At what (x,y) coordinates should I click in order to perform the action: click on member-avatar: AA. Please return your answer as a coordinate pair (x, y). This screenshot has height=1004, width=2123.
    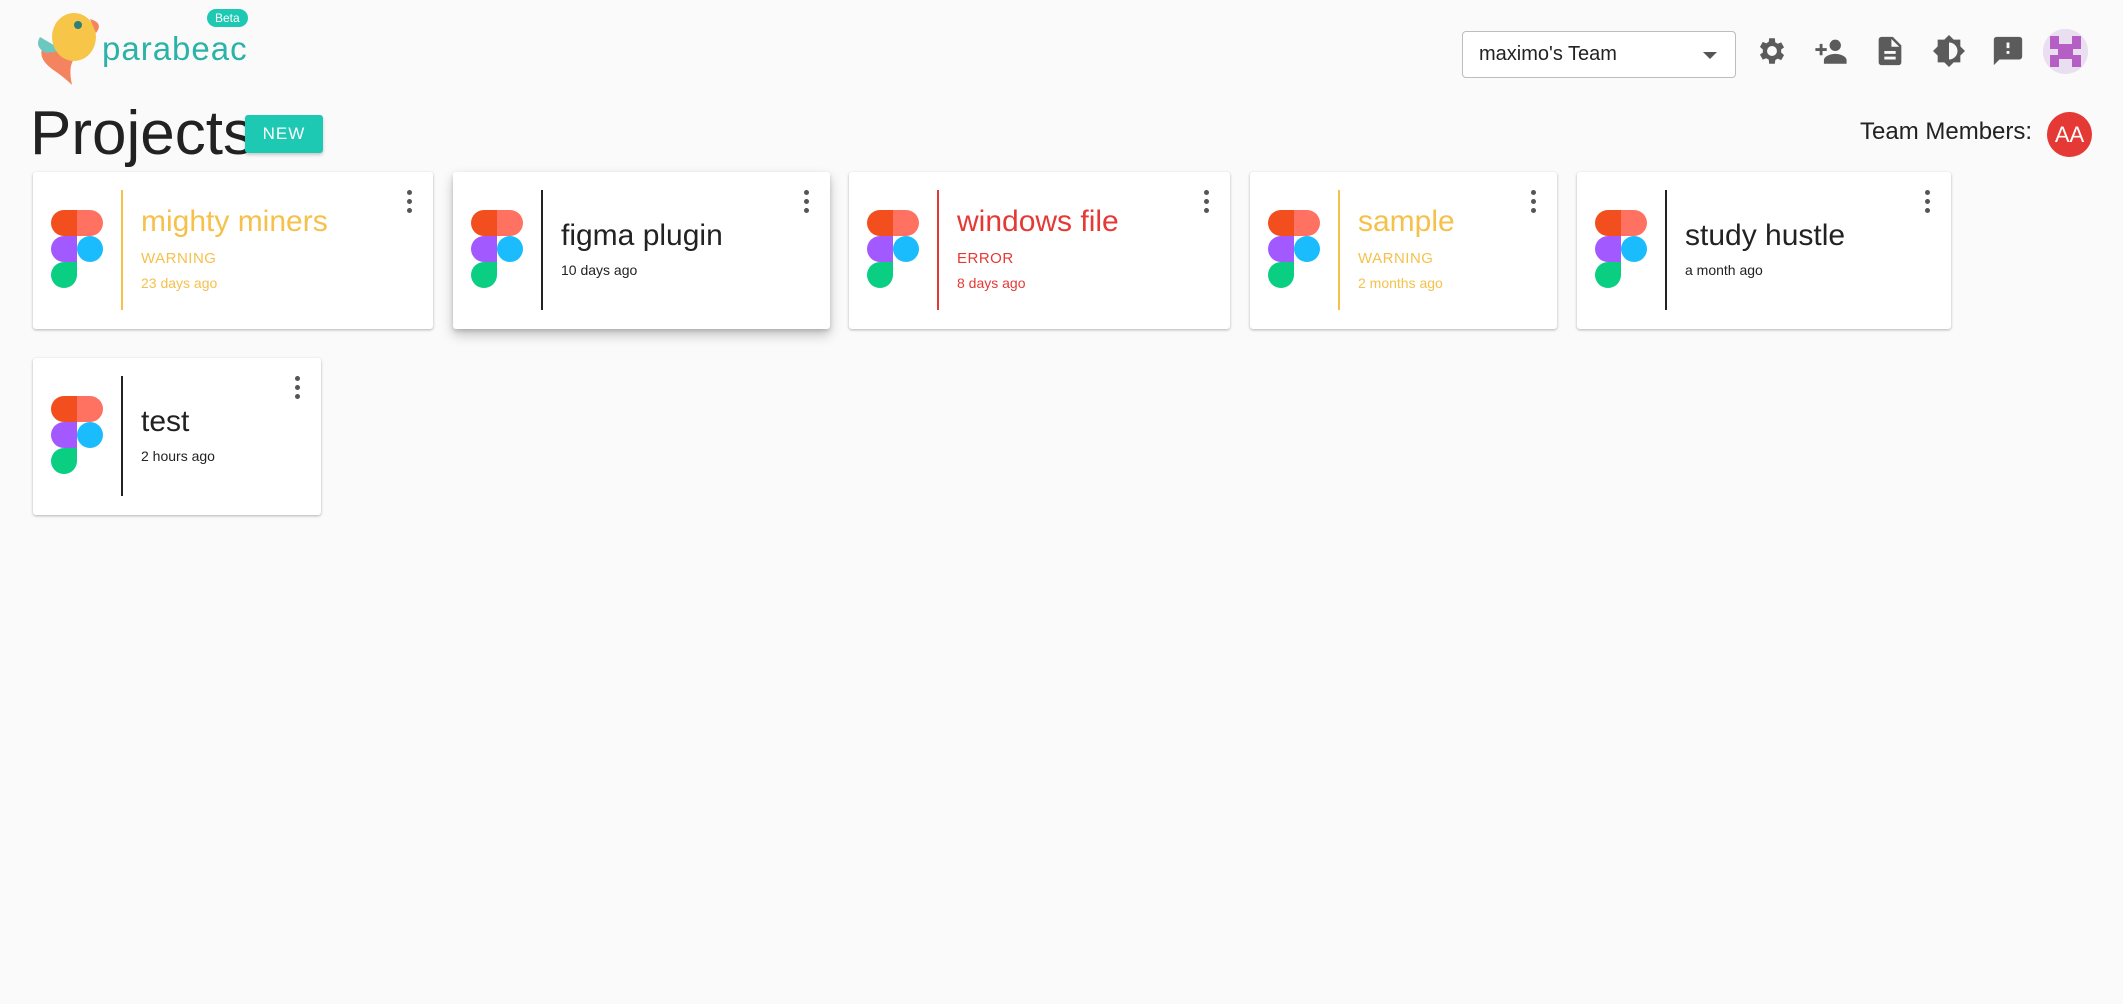
    Looking at the image, I should click on (2069, 134).